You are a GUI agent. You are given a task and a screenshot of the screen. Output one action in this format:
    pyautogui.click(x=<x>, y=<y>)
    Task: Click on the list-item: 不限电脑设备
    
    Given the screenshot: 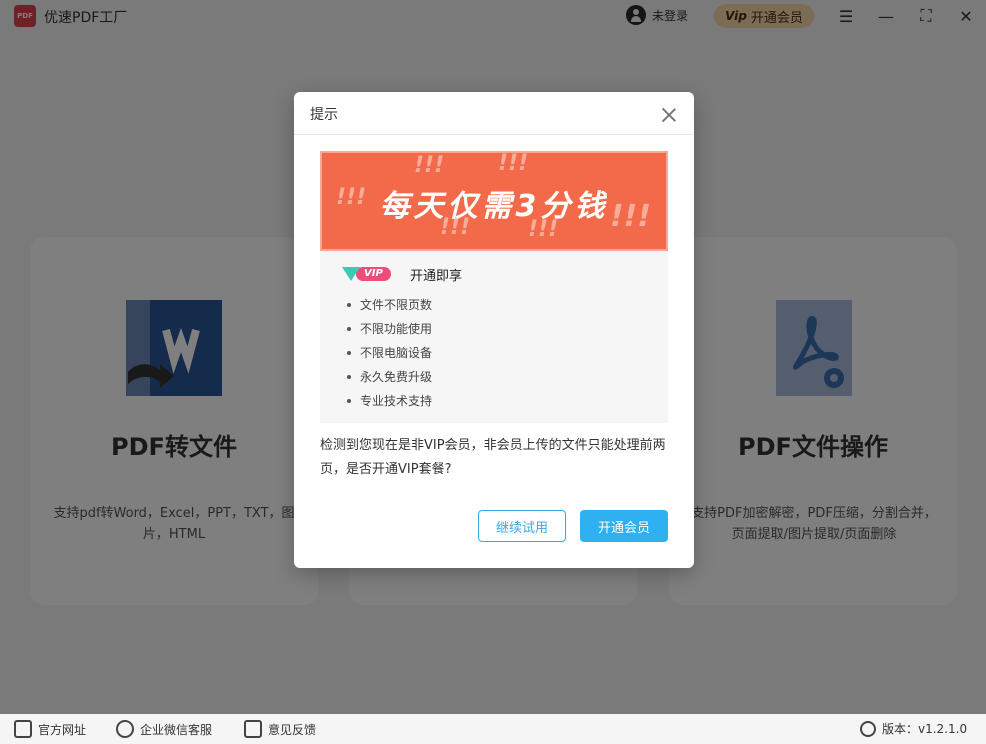 What is the action you would take?
    pyautogui.click(x=389, y=357)
    